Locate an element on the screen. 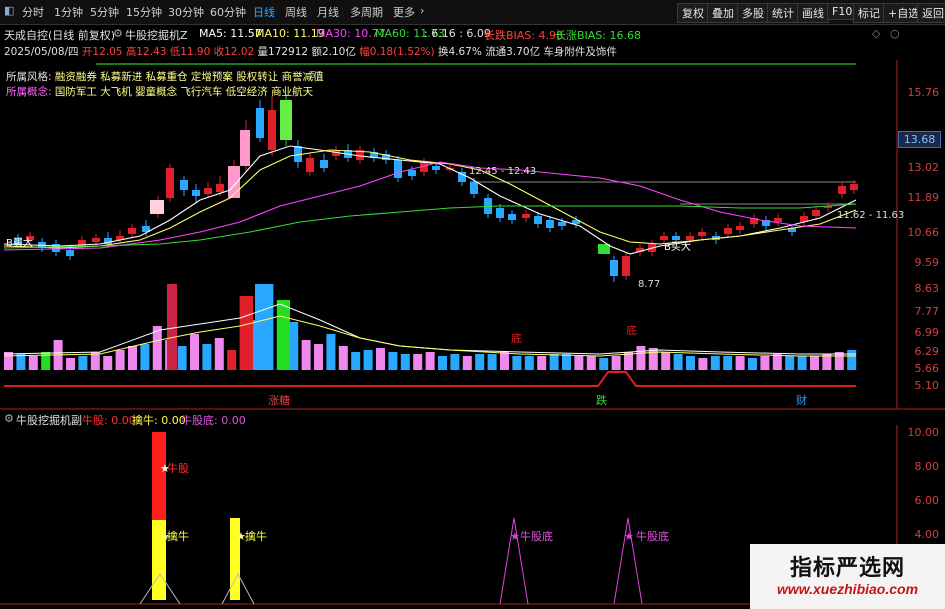 This screenshot has height=609, width=945. sub-axis-tick: 8.00 is located at coordinates (927, 466).